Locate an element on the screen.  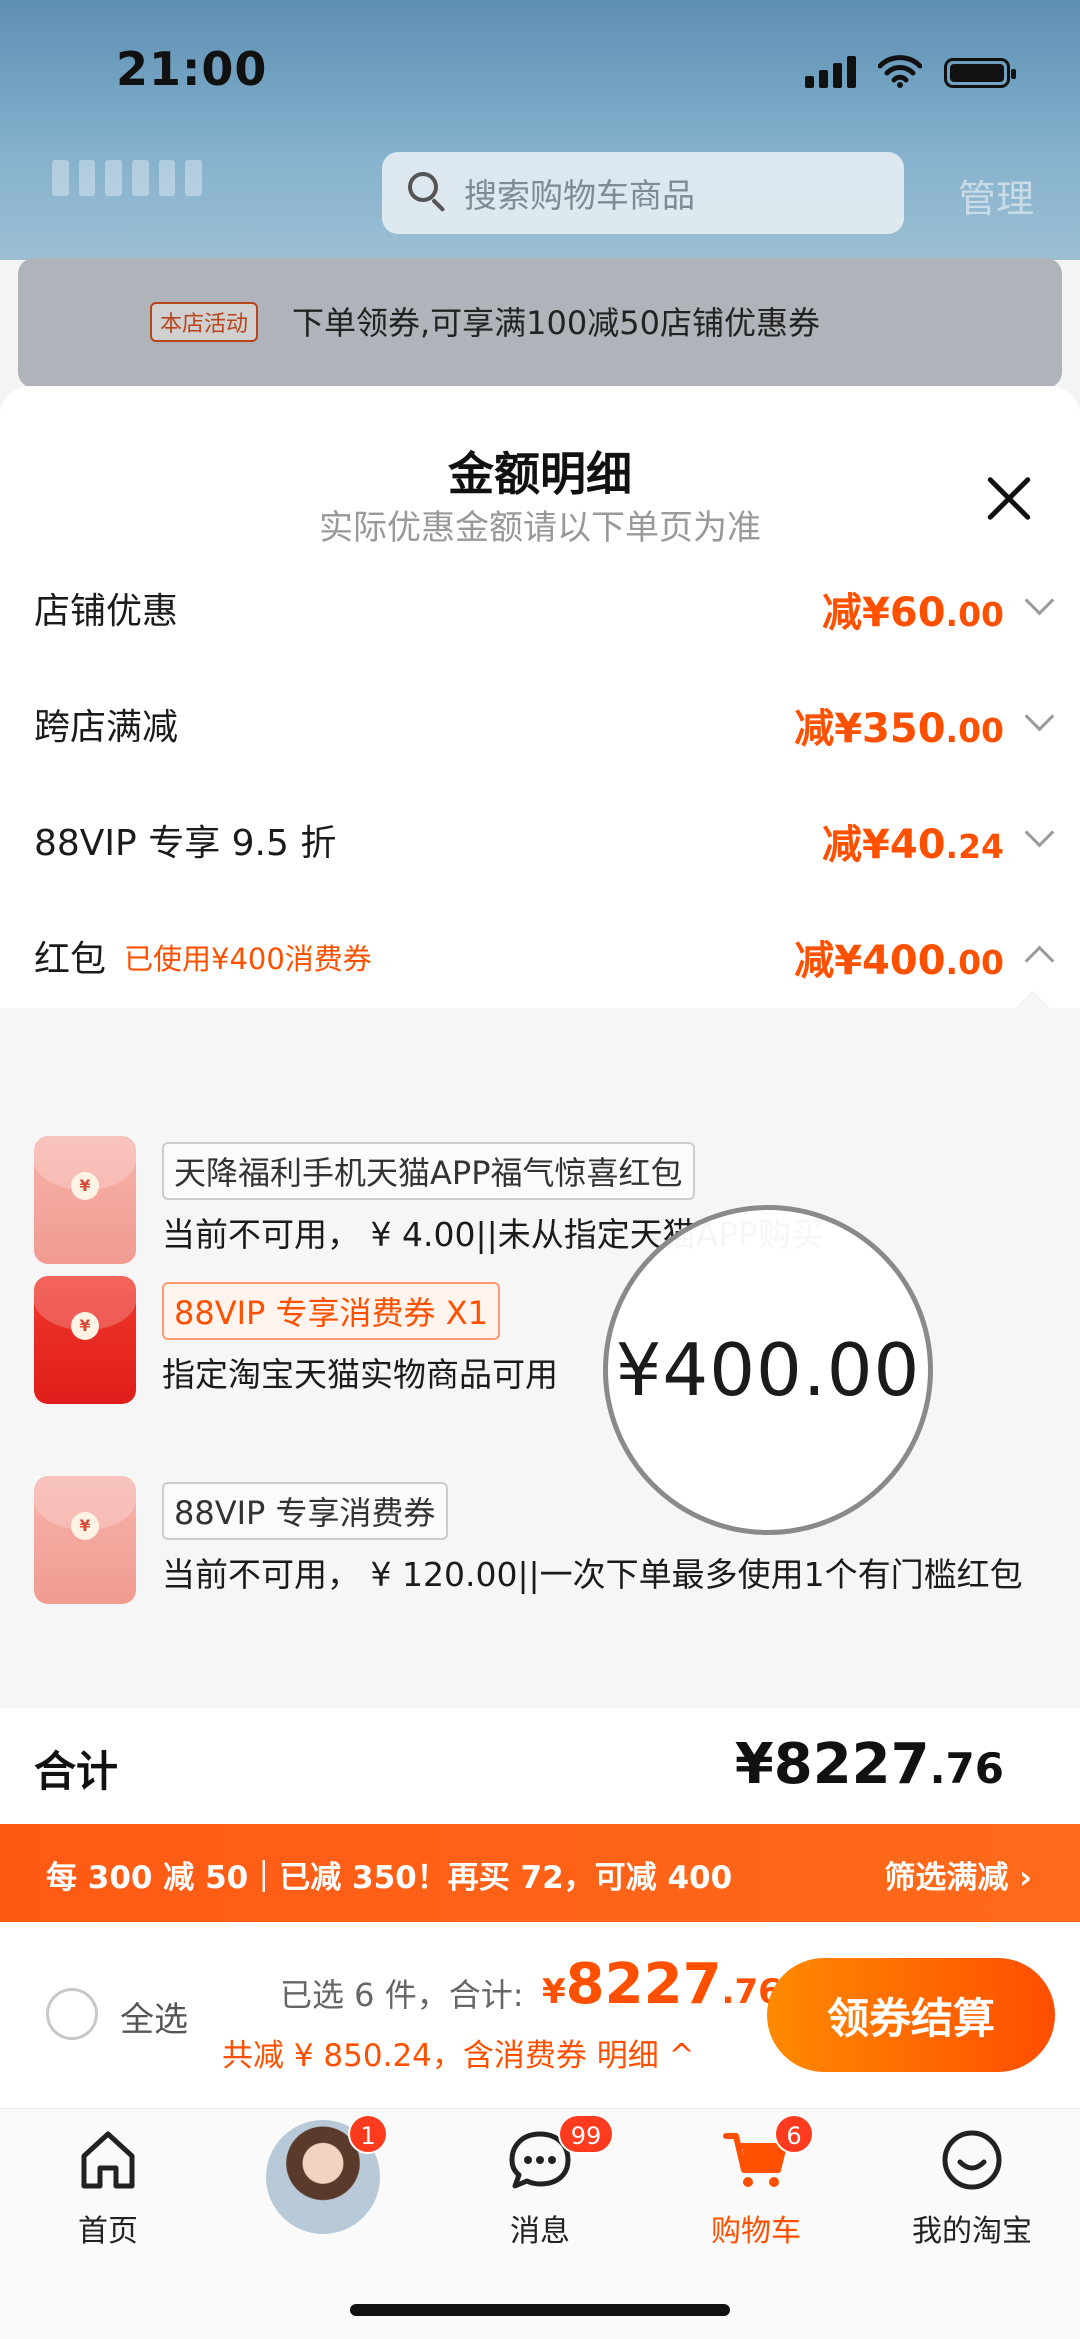
row-label: 店铺优惠 is located at coordinates (106, 611).